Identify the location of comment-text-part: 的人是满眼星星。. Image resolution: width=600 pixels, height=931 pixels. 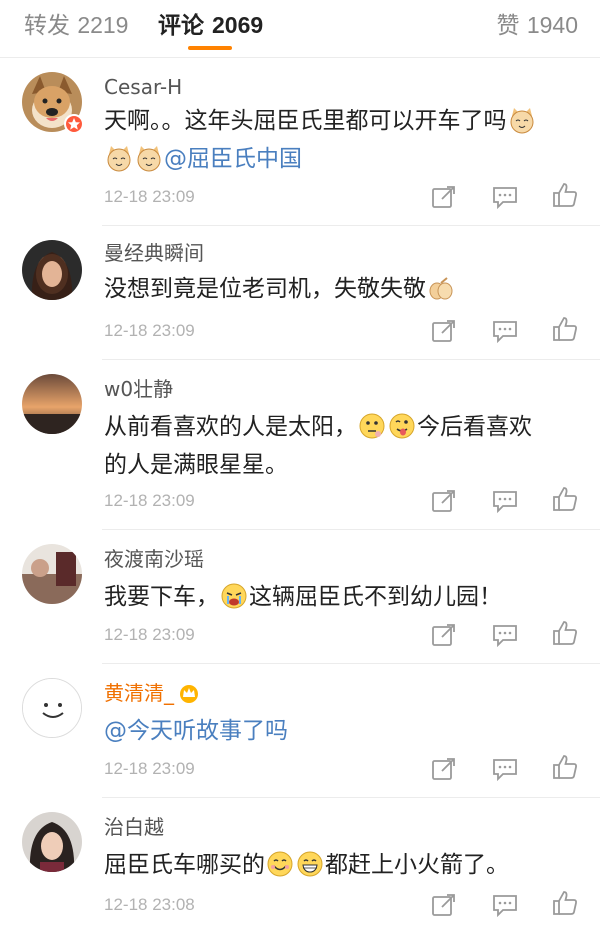
(196, 465).